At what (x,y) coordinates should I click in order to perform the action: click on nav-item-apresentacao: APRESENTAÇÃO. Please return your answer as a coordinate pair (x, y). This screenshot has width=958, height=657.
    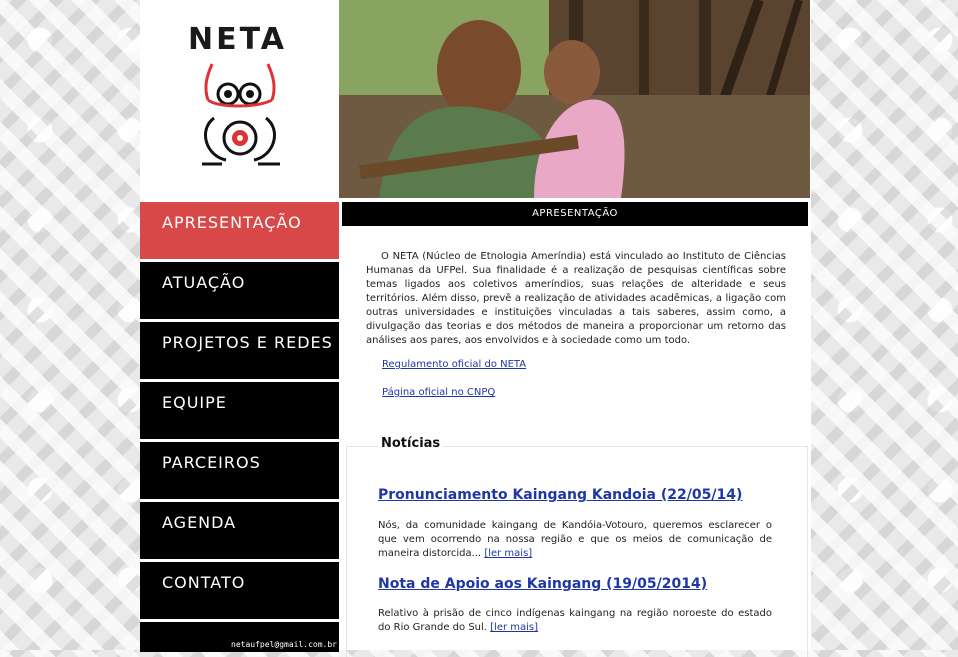
    Looking at the image, I should click on (239, 230).